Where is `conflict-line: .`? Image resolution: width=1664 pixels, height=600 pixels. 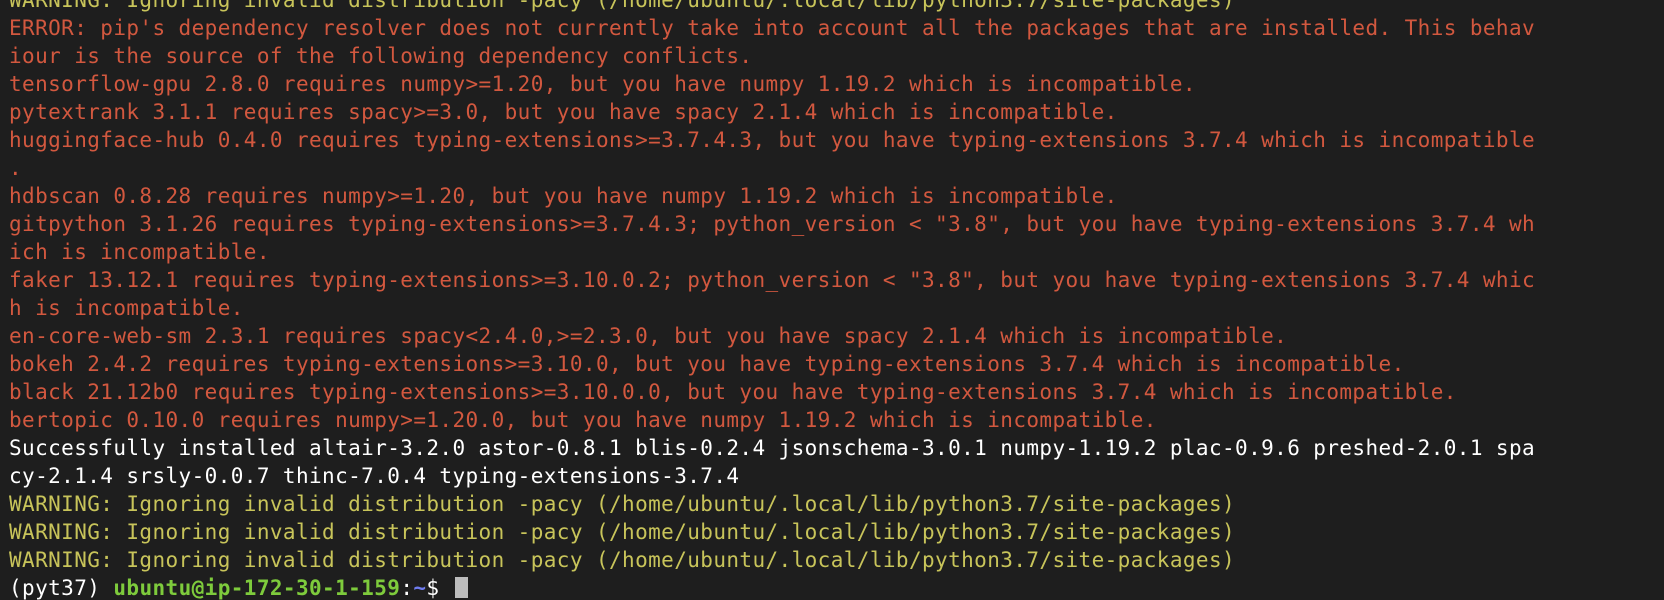 conflict-line: . is located at coordinates (16, 168).